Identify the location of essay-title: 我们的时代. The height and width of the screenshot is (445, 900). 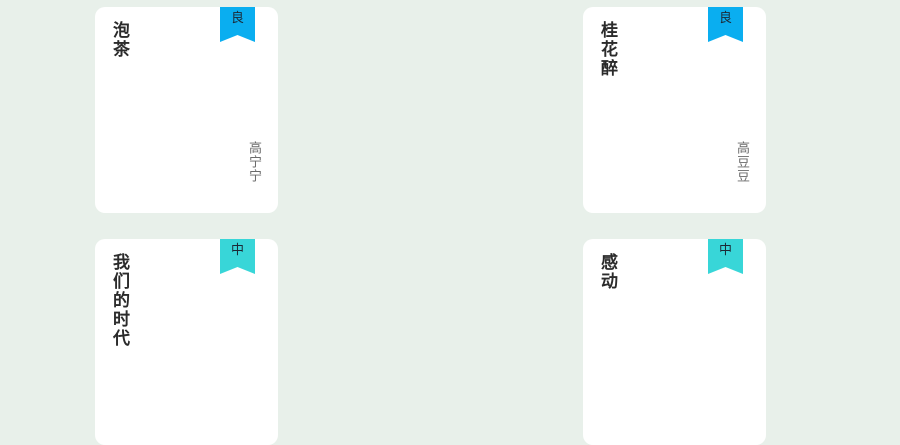
(119, 300).